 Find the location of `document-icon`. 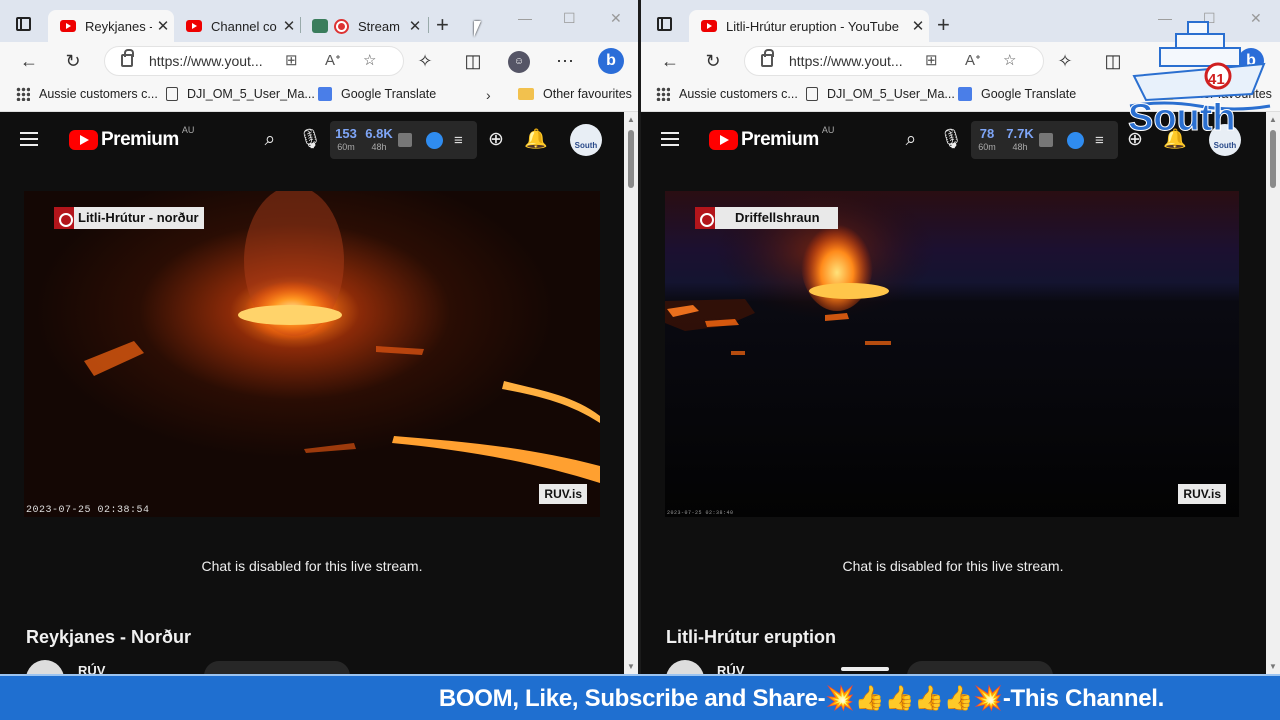

document-icon is located at coordinates (172, 94).